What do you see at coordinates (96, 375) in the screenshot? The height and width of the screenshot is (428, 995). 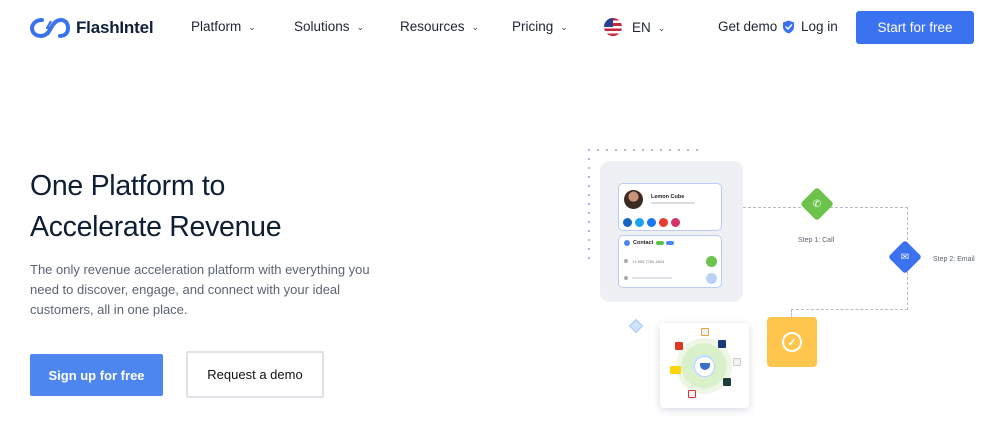 I see `sign-up-button: Sign up for free` at bounding box center [96, 375].